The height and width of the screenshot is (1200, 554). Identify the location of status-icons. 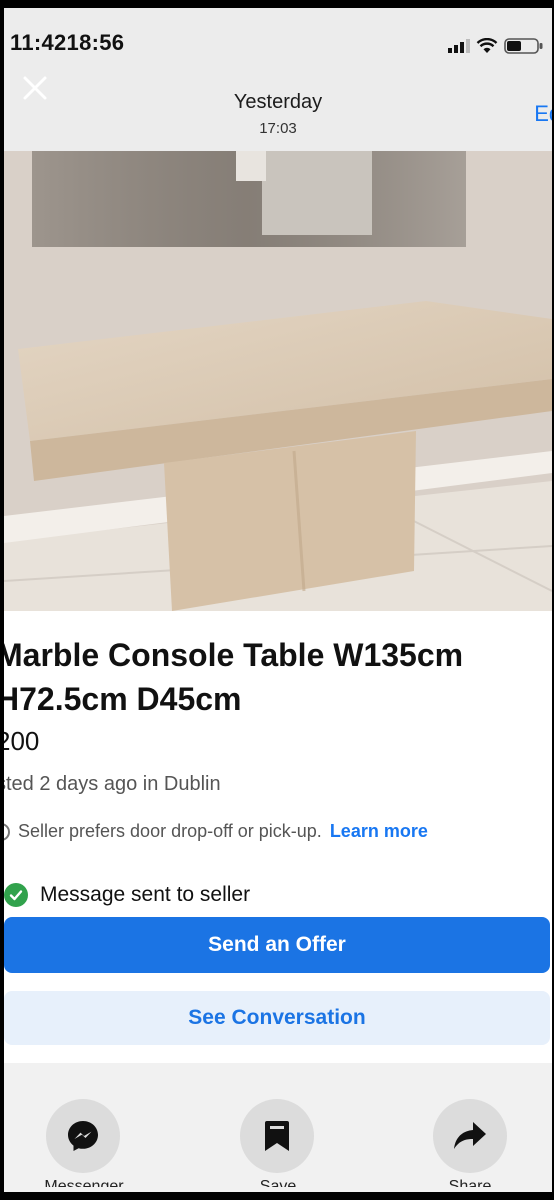
(496, 46).